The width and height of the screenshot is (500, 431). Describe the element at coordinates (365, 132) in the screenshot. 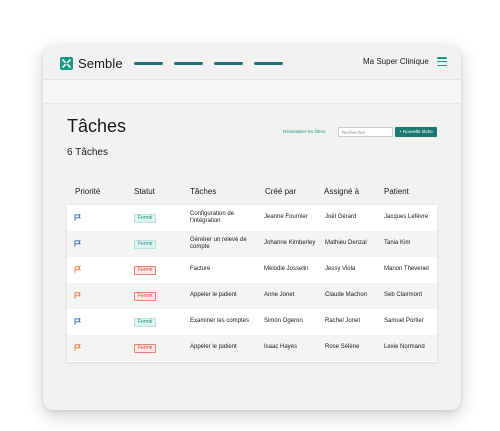

I see `search-input` at that location.